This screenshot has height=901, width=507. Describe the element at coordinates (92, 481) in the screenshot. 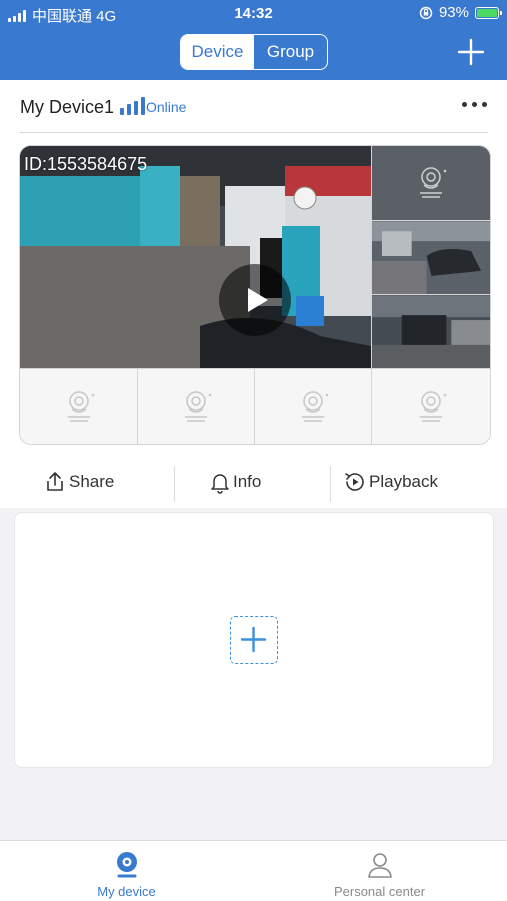

I see `share-label: Share` at that location.